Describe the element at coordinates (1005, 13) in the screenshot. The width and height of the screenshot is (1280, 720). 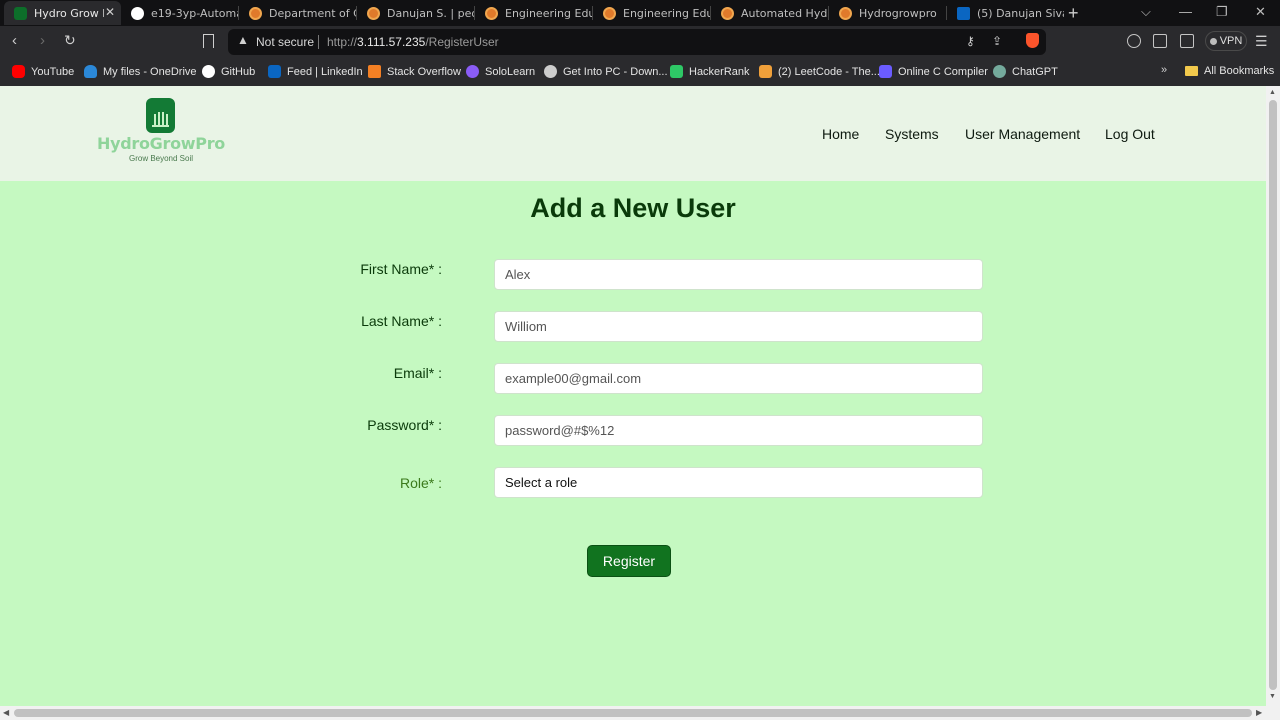
I see `tab-linkedin-profile: (5) Danujan Sivasun` at that location.